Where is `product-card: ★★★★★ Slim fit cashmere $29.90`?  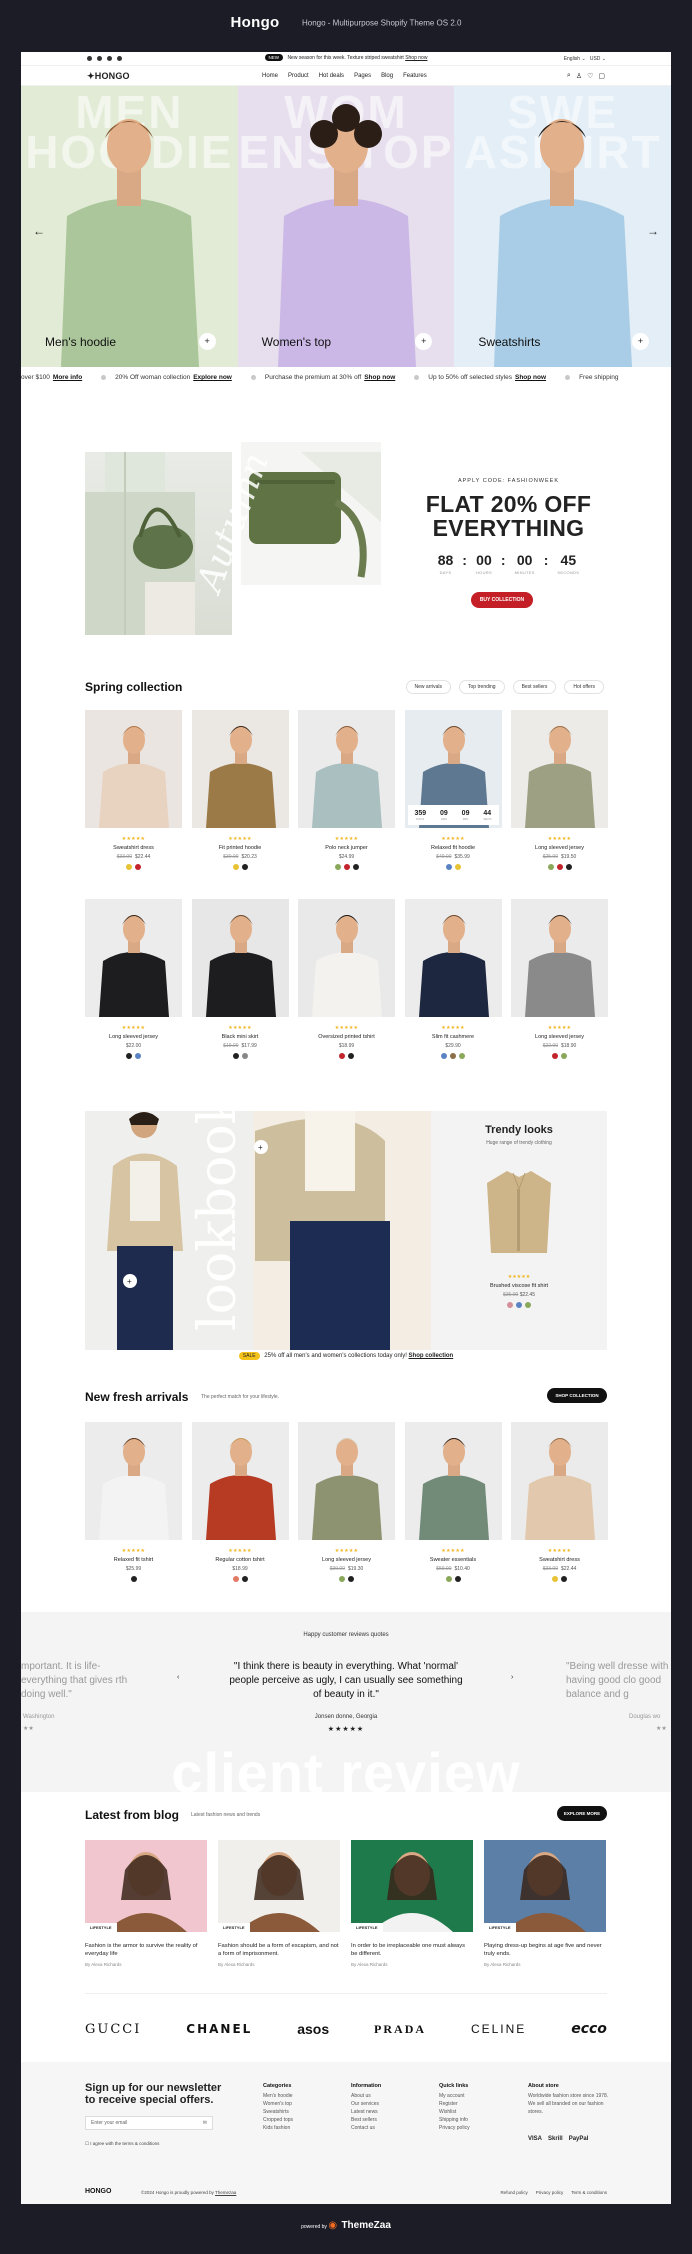
product-card: ★★★★★ Slim fit cashmere $29.90 is located at coordinates (453, 979).